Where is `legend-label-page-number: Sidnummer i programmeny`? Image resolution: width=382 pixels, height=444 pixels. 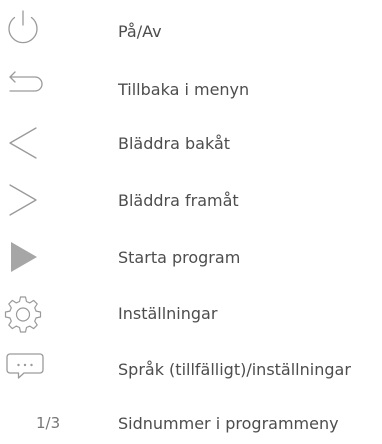
legend-label-page-number: Sidnummer i programmeny is located at coordinates (228, 423).